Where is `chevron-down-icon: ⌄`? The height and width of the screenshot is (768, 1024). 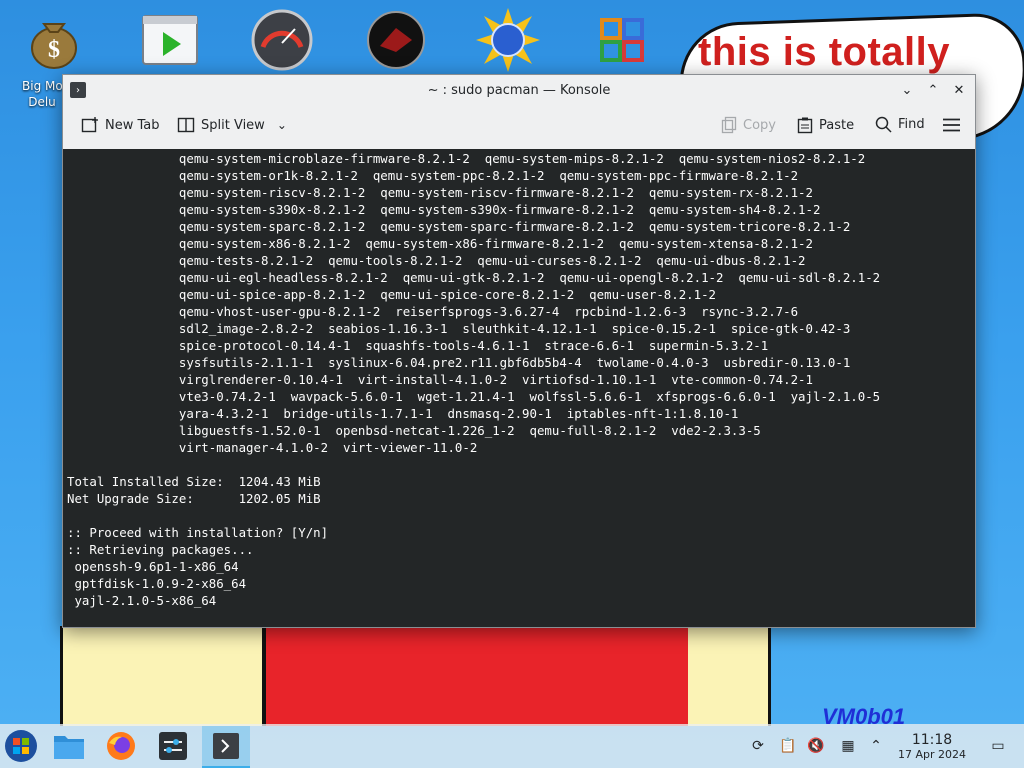
chevron-down-icon: ⌄ is located at coordinates (282, 125).